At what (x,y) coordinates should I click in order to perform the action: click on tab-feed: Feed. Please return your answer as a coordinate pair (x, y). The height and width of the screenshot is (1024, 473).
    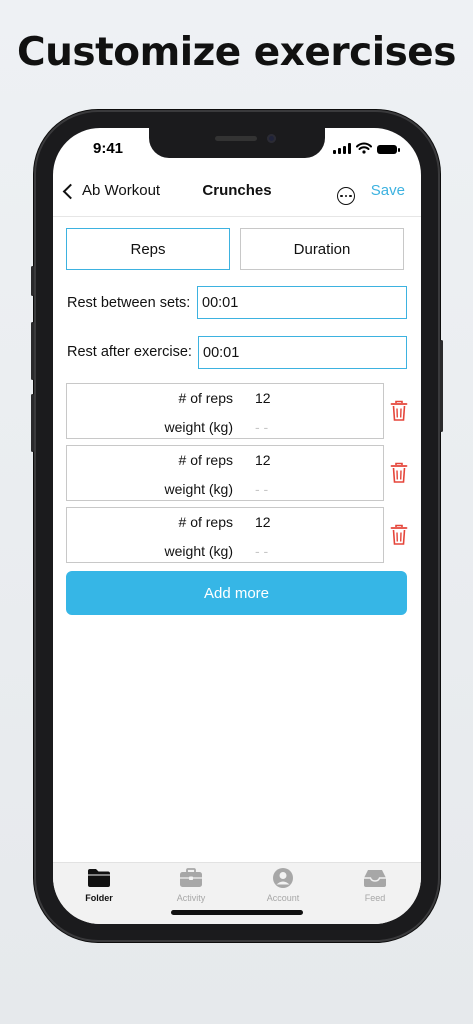
    Looking at the image, I should click on (375, 889).